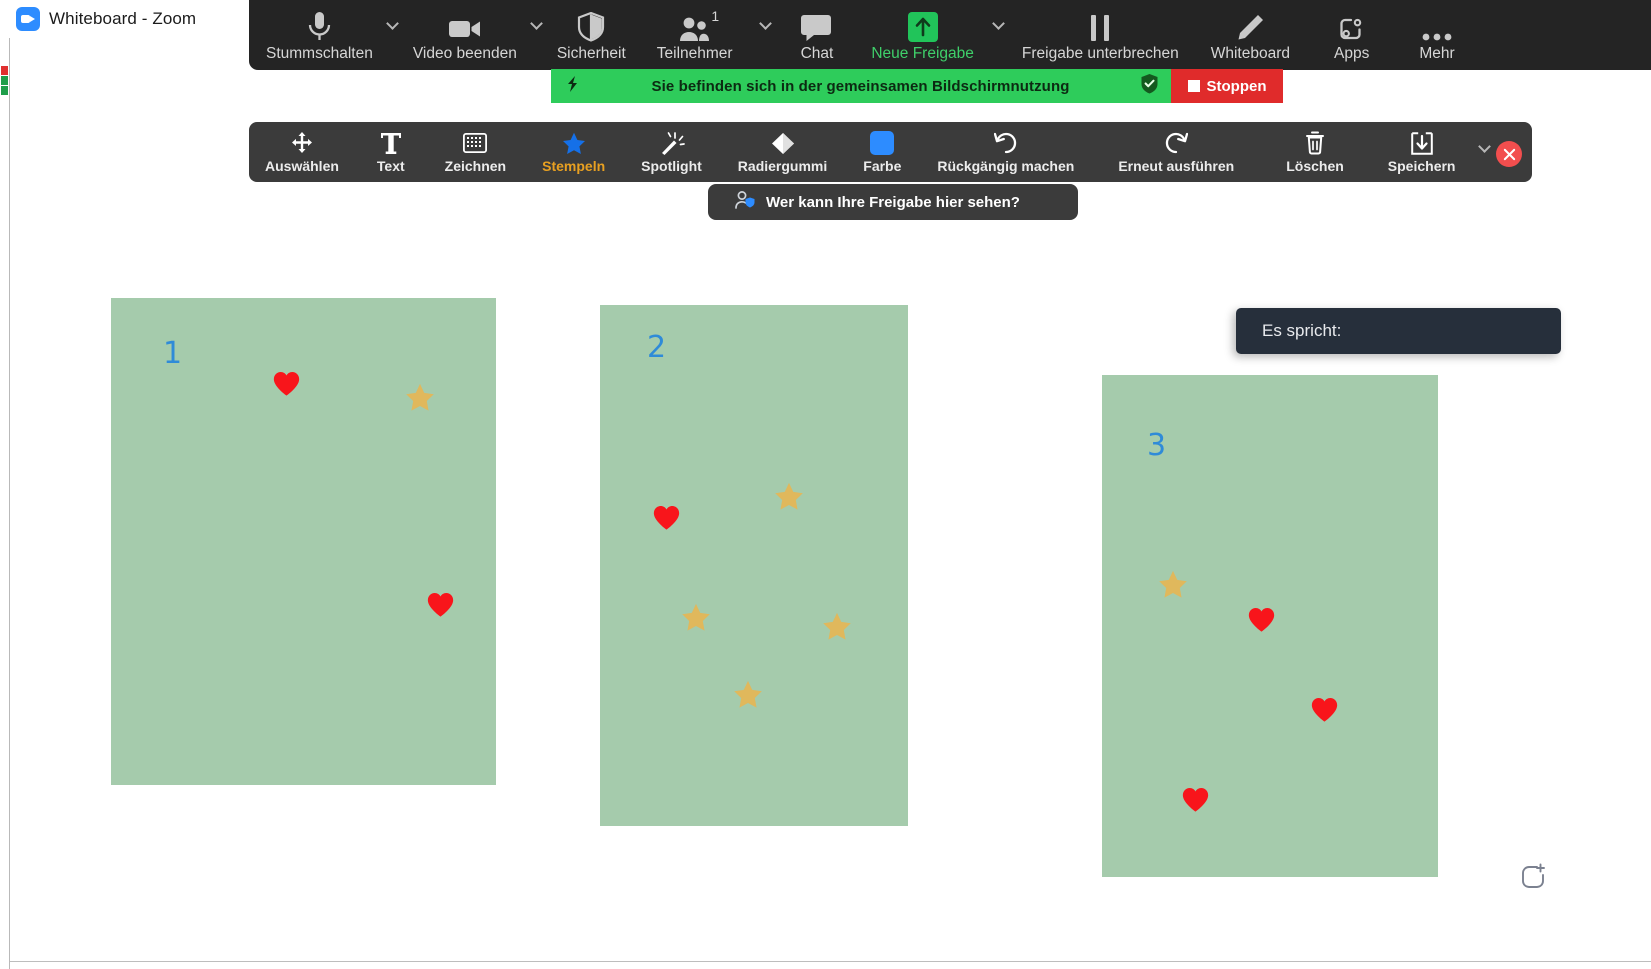  What do you see at coordinates (1421, 143) in the screenshot?
I see `save-download-icon` at bounding box center [1421, 143].